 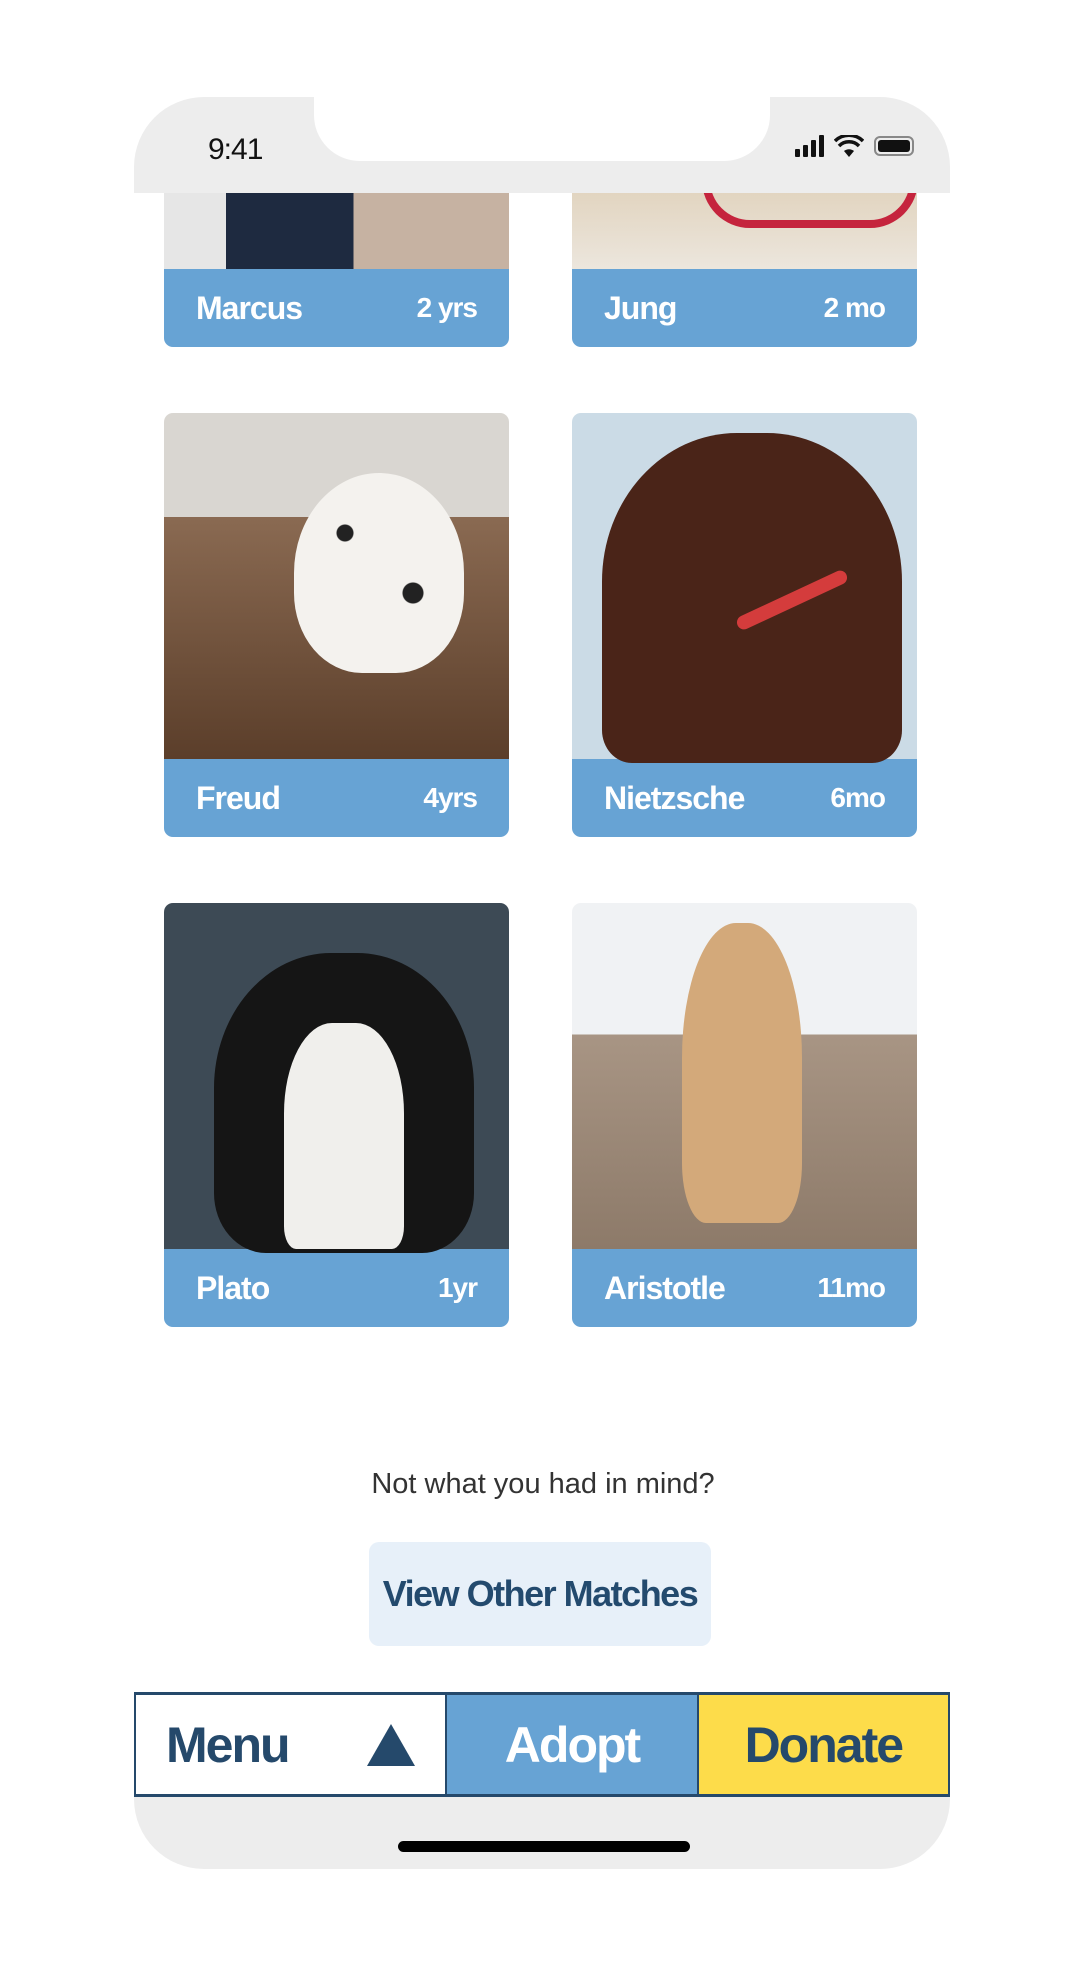 I want to click on cellular-signal-icon, so click(x=809, y=146).